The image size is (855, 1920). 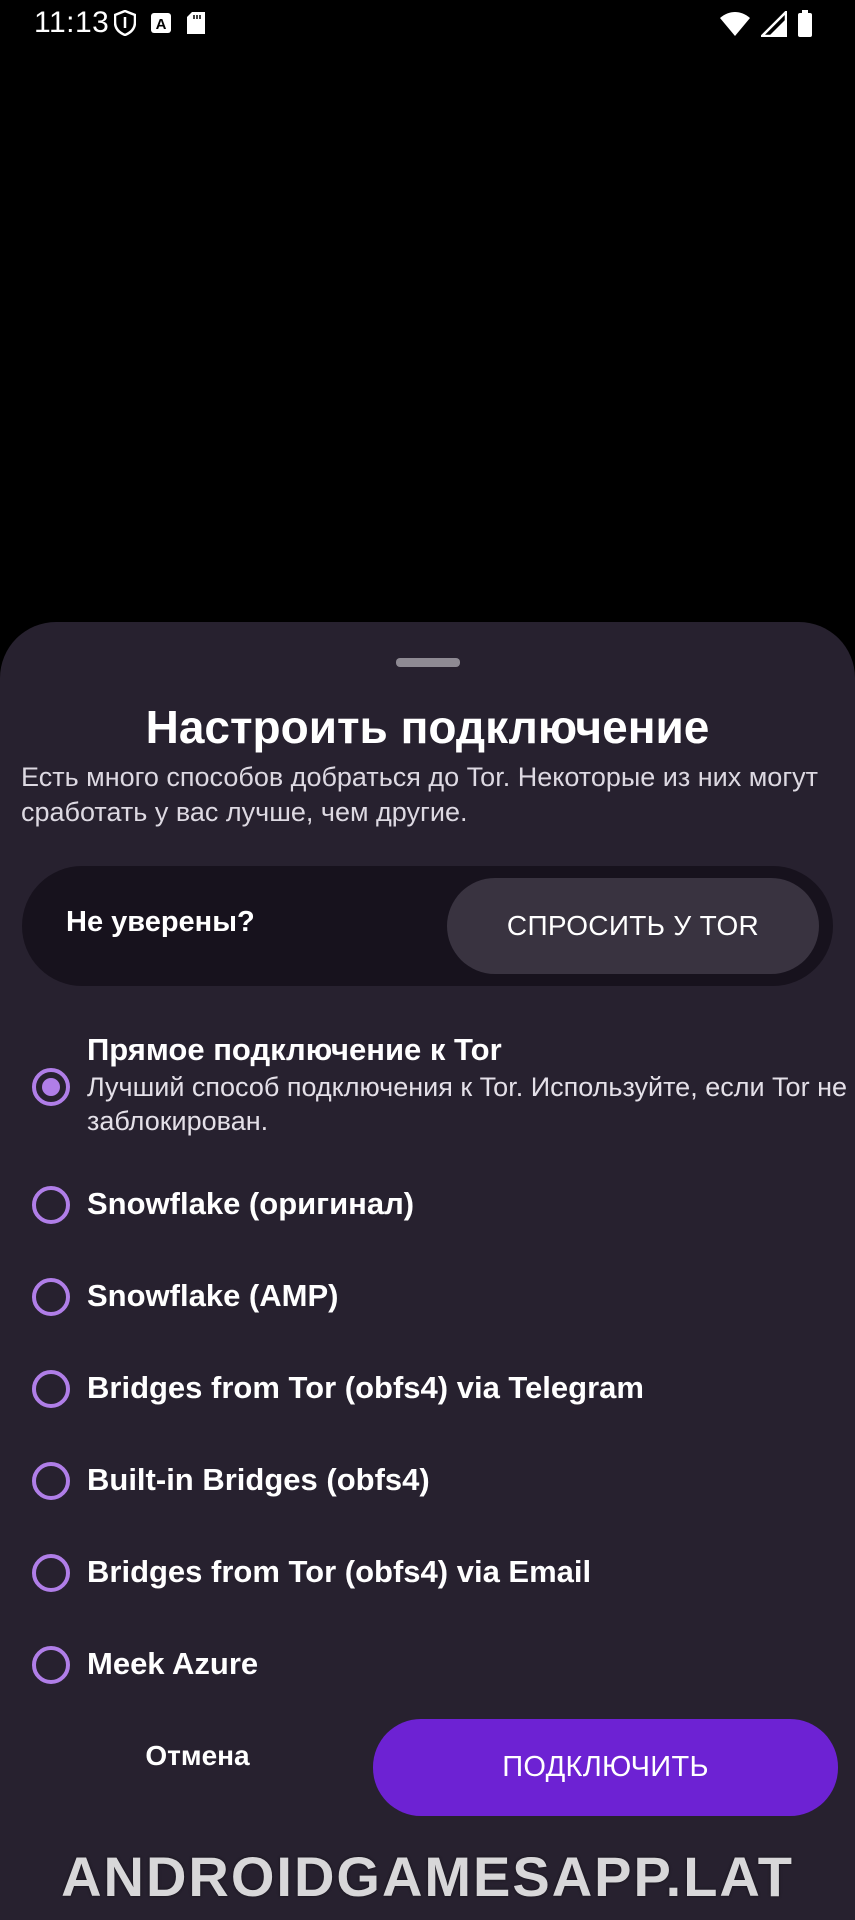 I want to click on sheet-title: Настроить подключение, so click(x=427, y=727).